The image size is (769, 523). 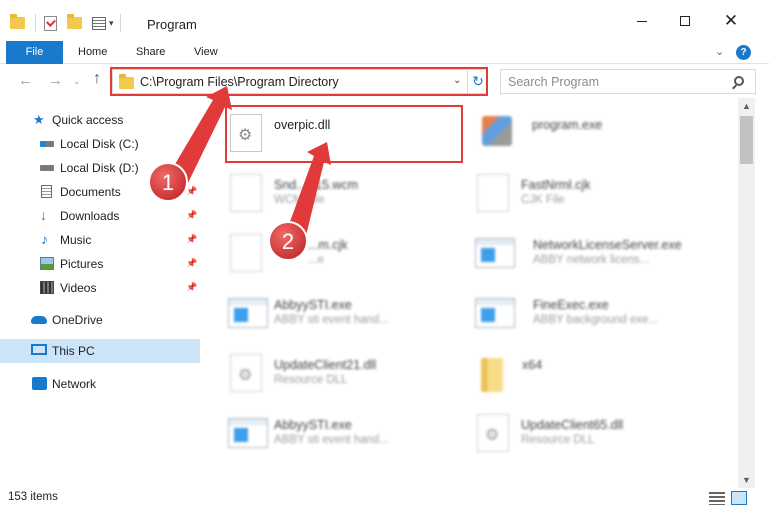 I want to click on search-box: Search Program, so click(x=628, y=81).